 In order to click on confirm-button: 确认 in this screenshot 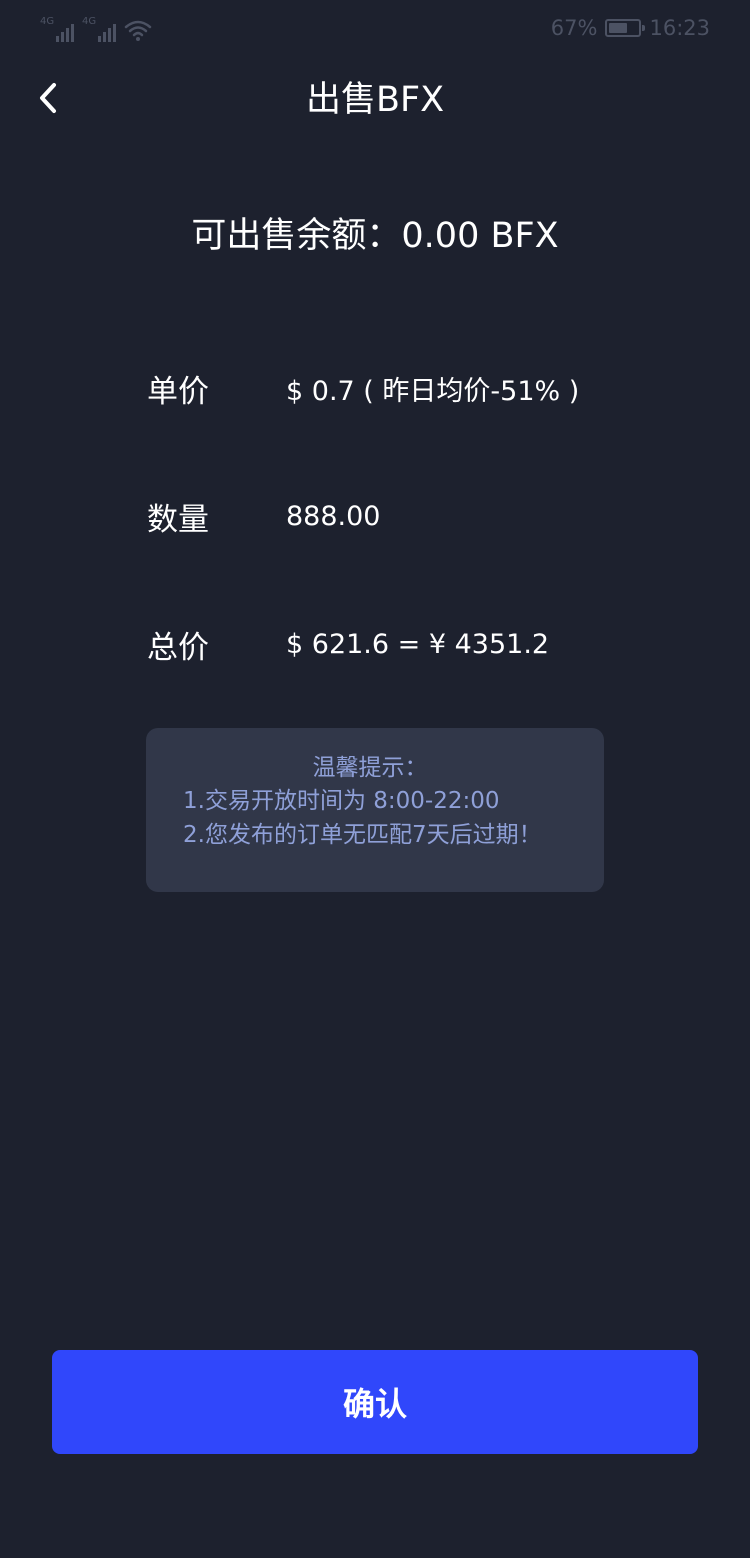, I will do `click(375, 1402)`.